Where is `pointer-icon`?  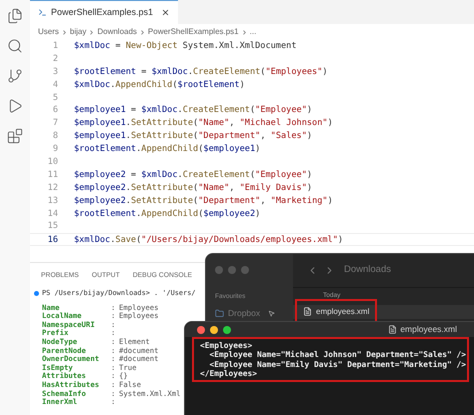
pointer-icon is located at coordinates (272, 313).